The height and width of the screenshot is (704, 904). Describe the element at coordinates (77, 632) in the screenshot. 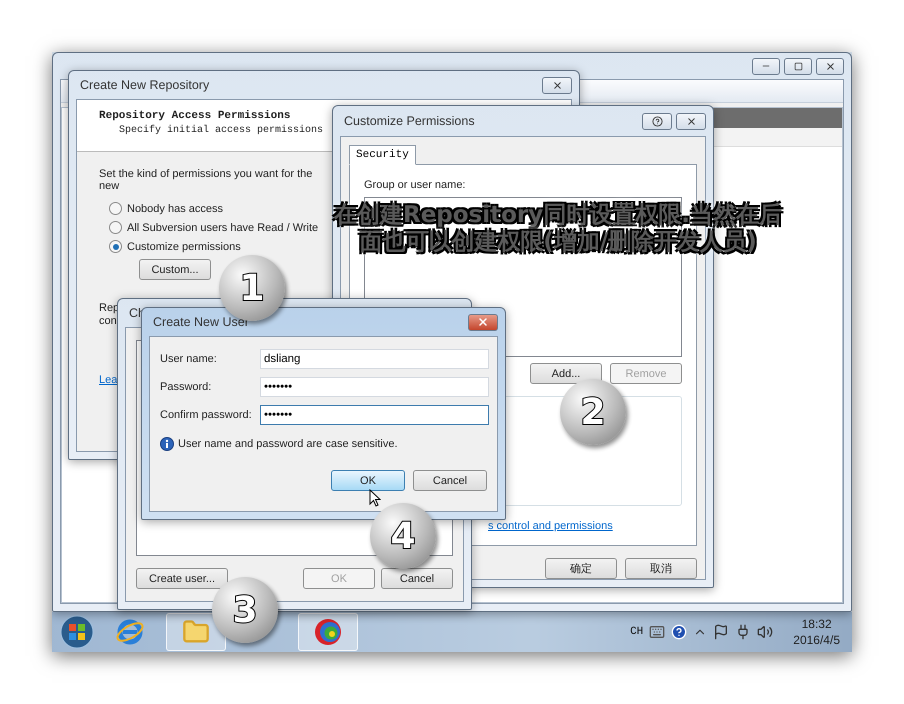

I see `start-button` at that location.